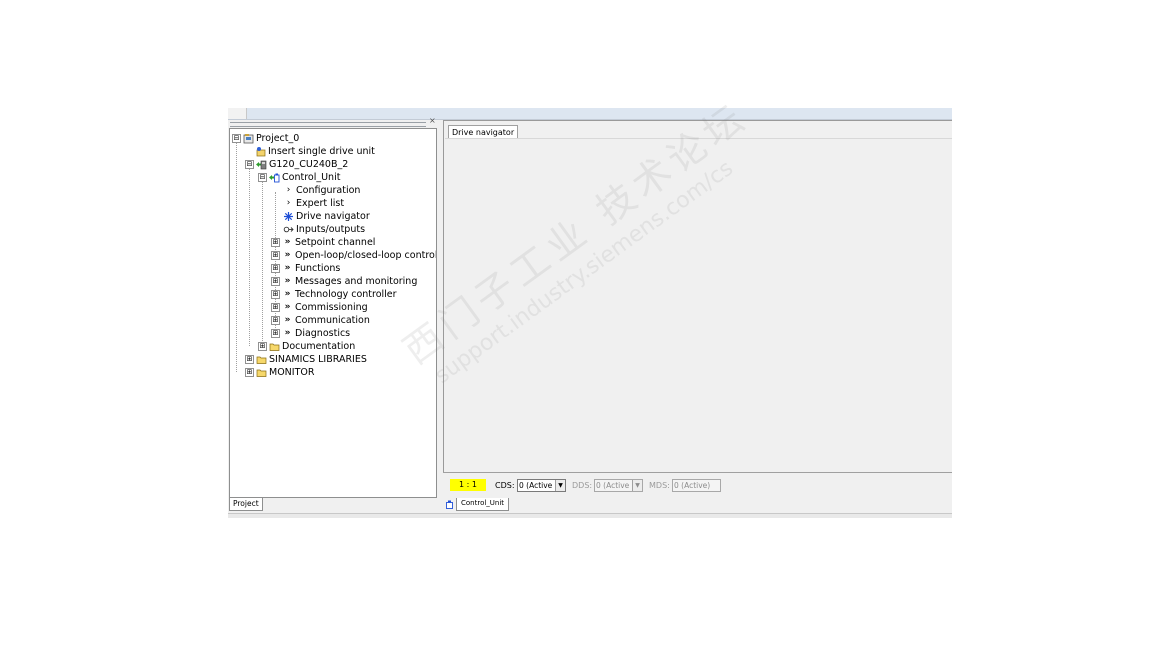 The image size is (1152, 648). I want to click on tree-node-label: Inputs/outputs, so click(331, 229).